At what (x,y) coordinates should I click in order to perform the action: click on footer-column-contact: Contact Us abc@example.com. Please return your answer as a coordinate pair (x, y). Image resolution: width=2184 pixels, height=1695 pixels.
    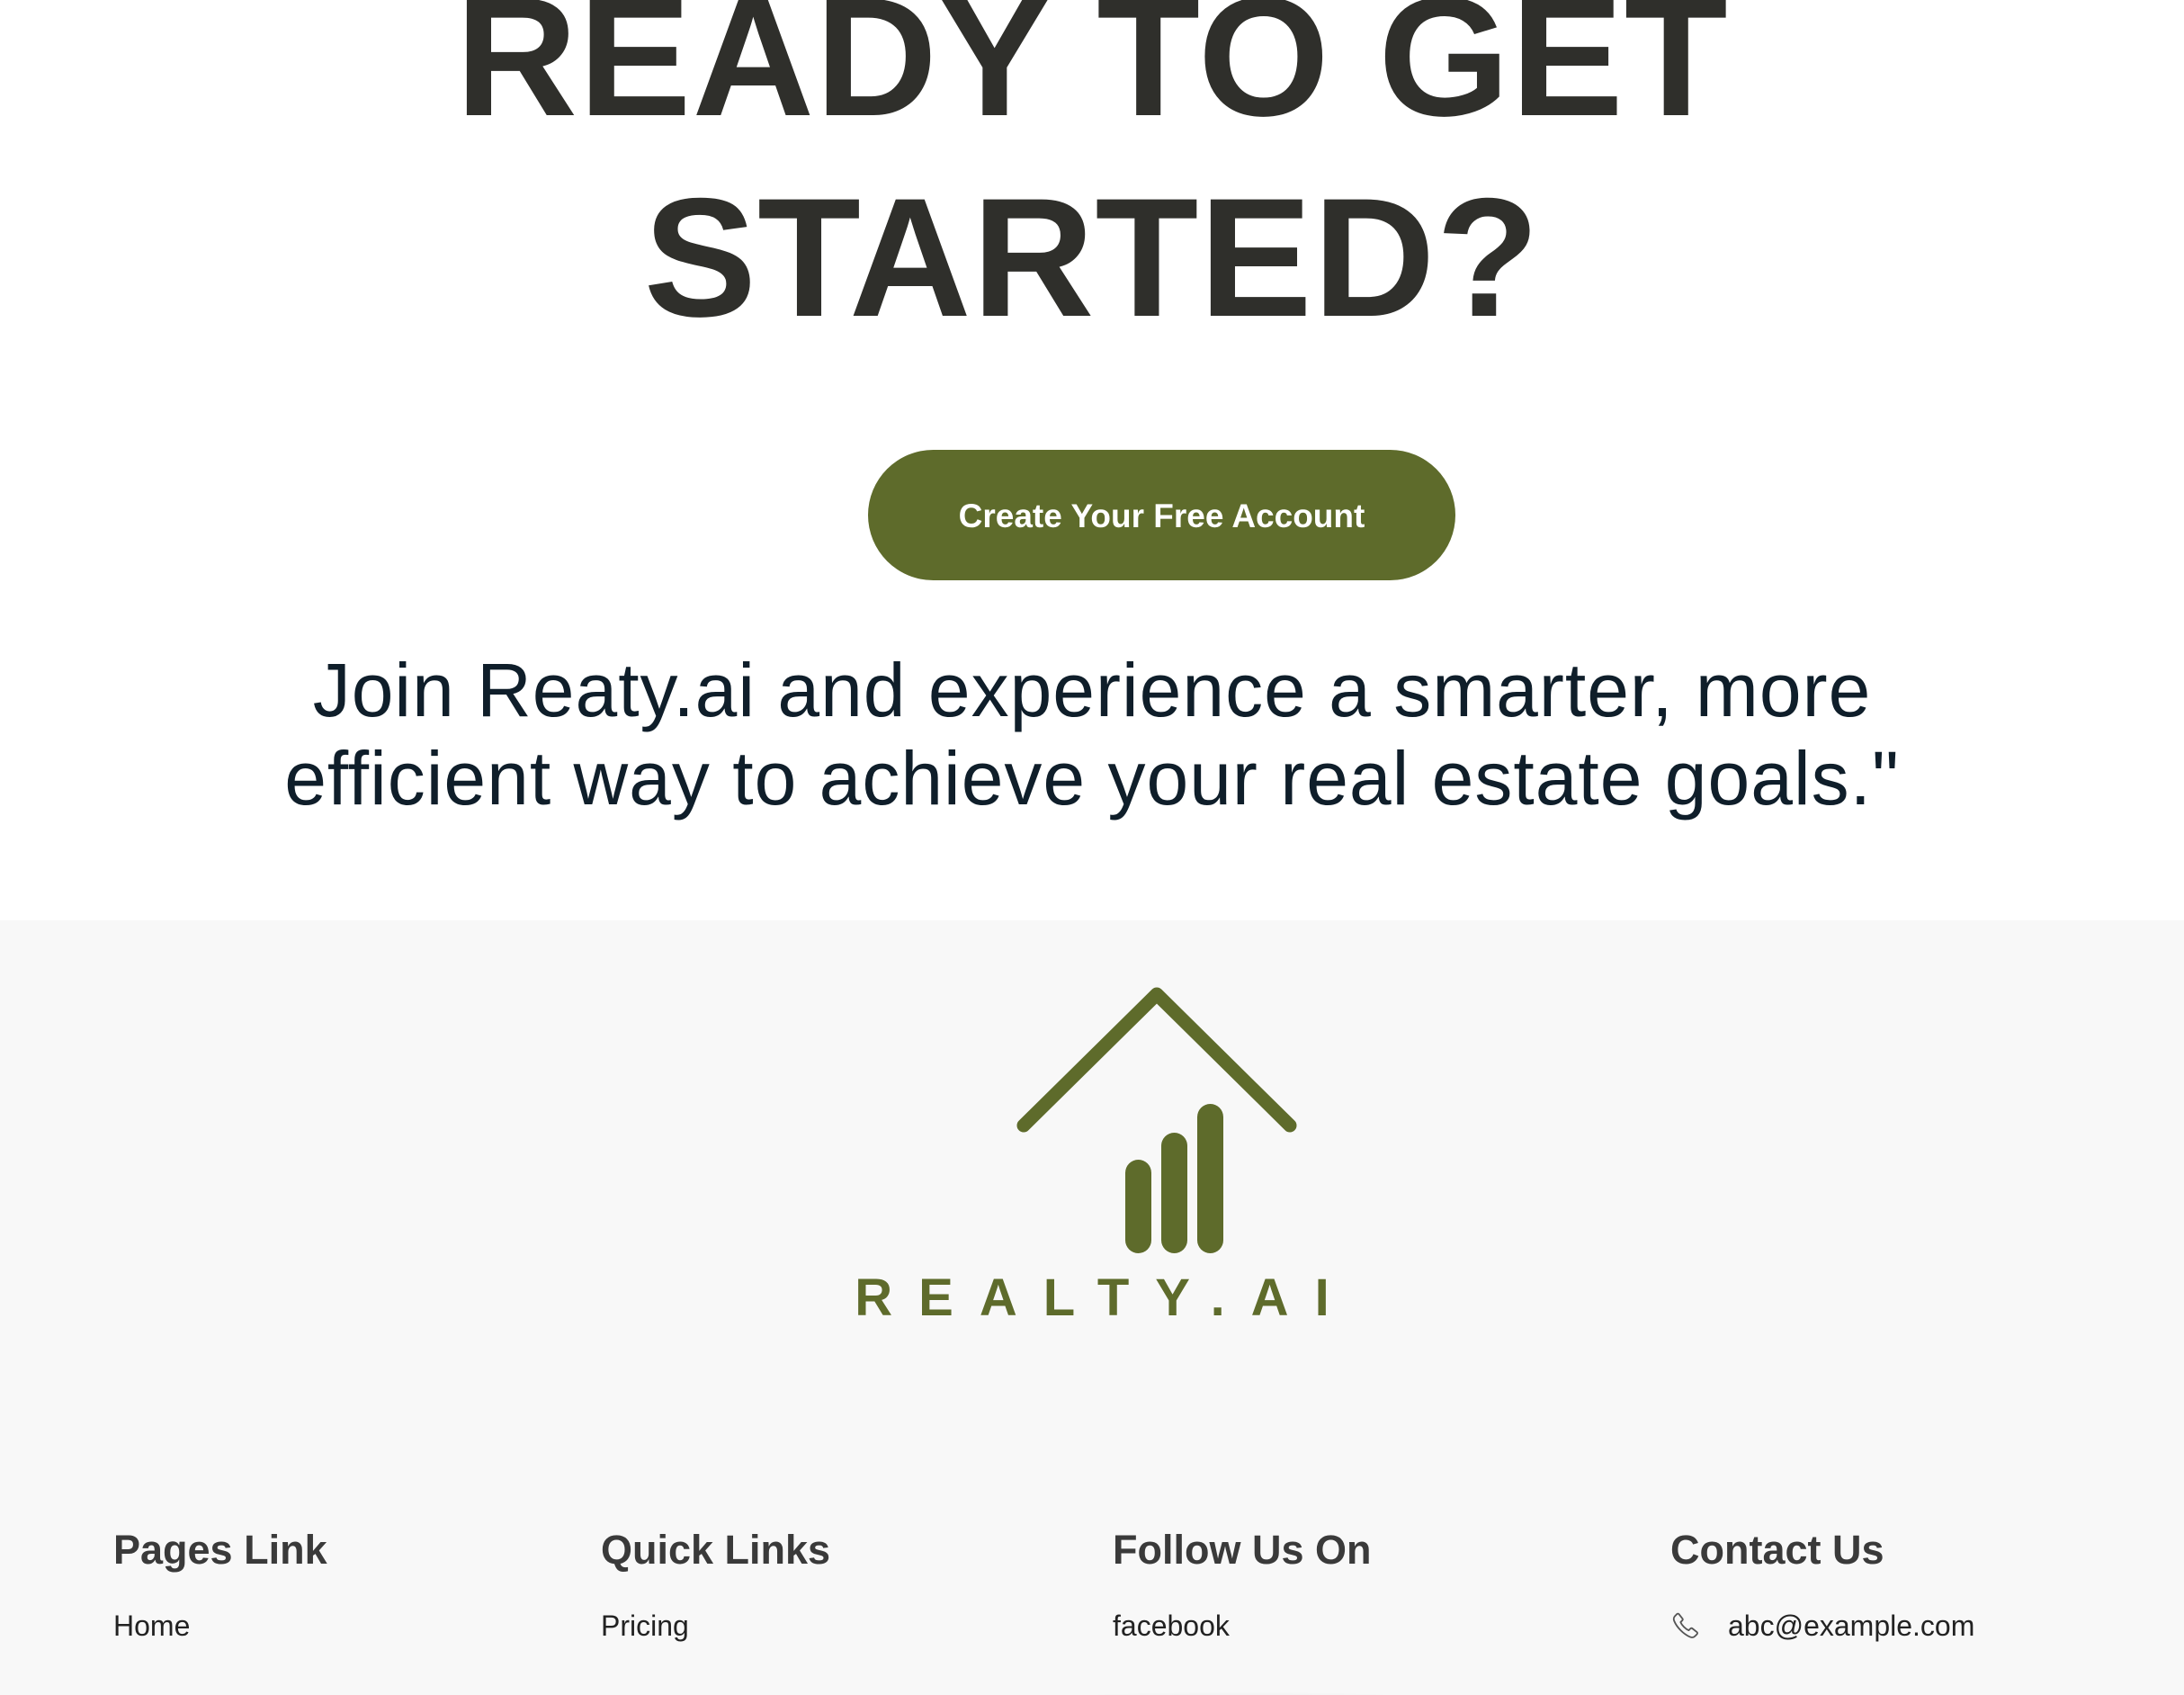
    Looking at the image, I should click on (1822, 1583).